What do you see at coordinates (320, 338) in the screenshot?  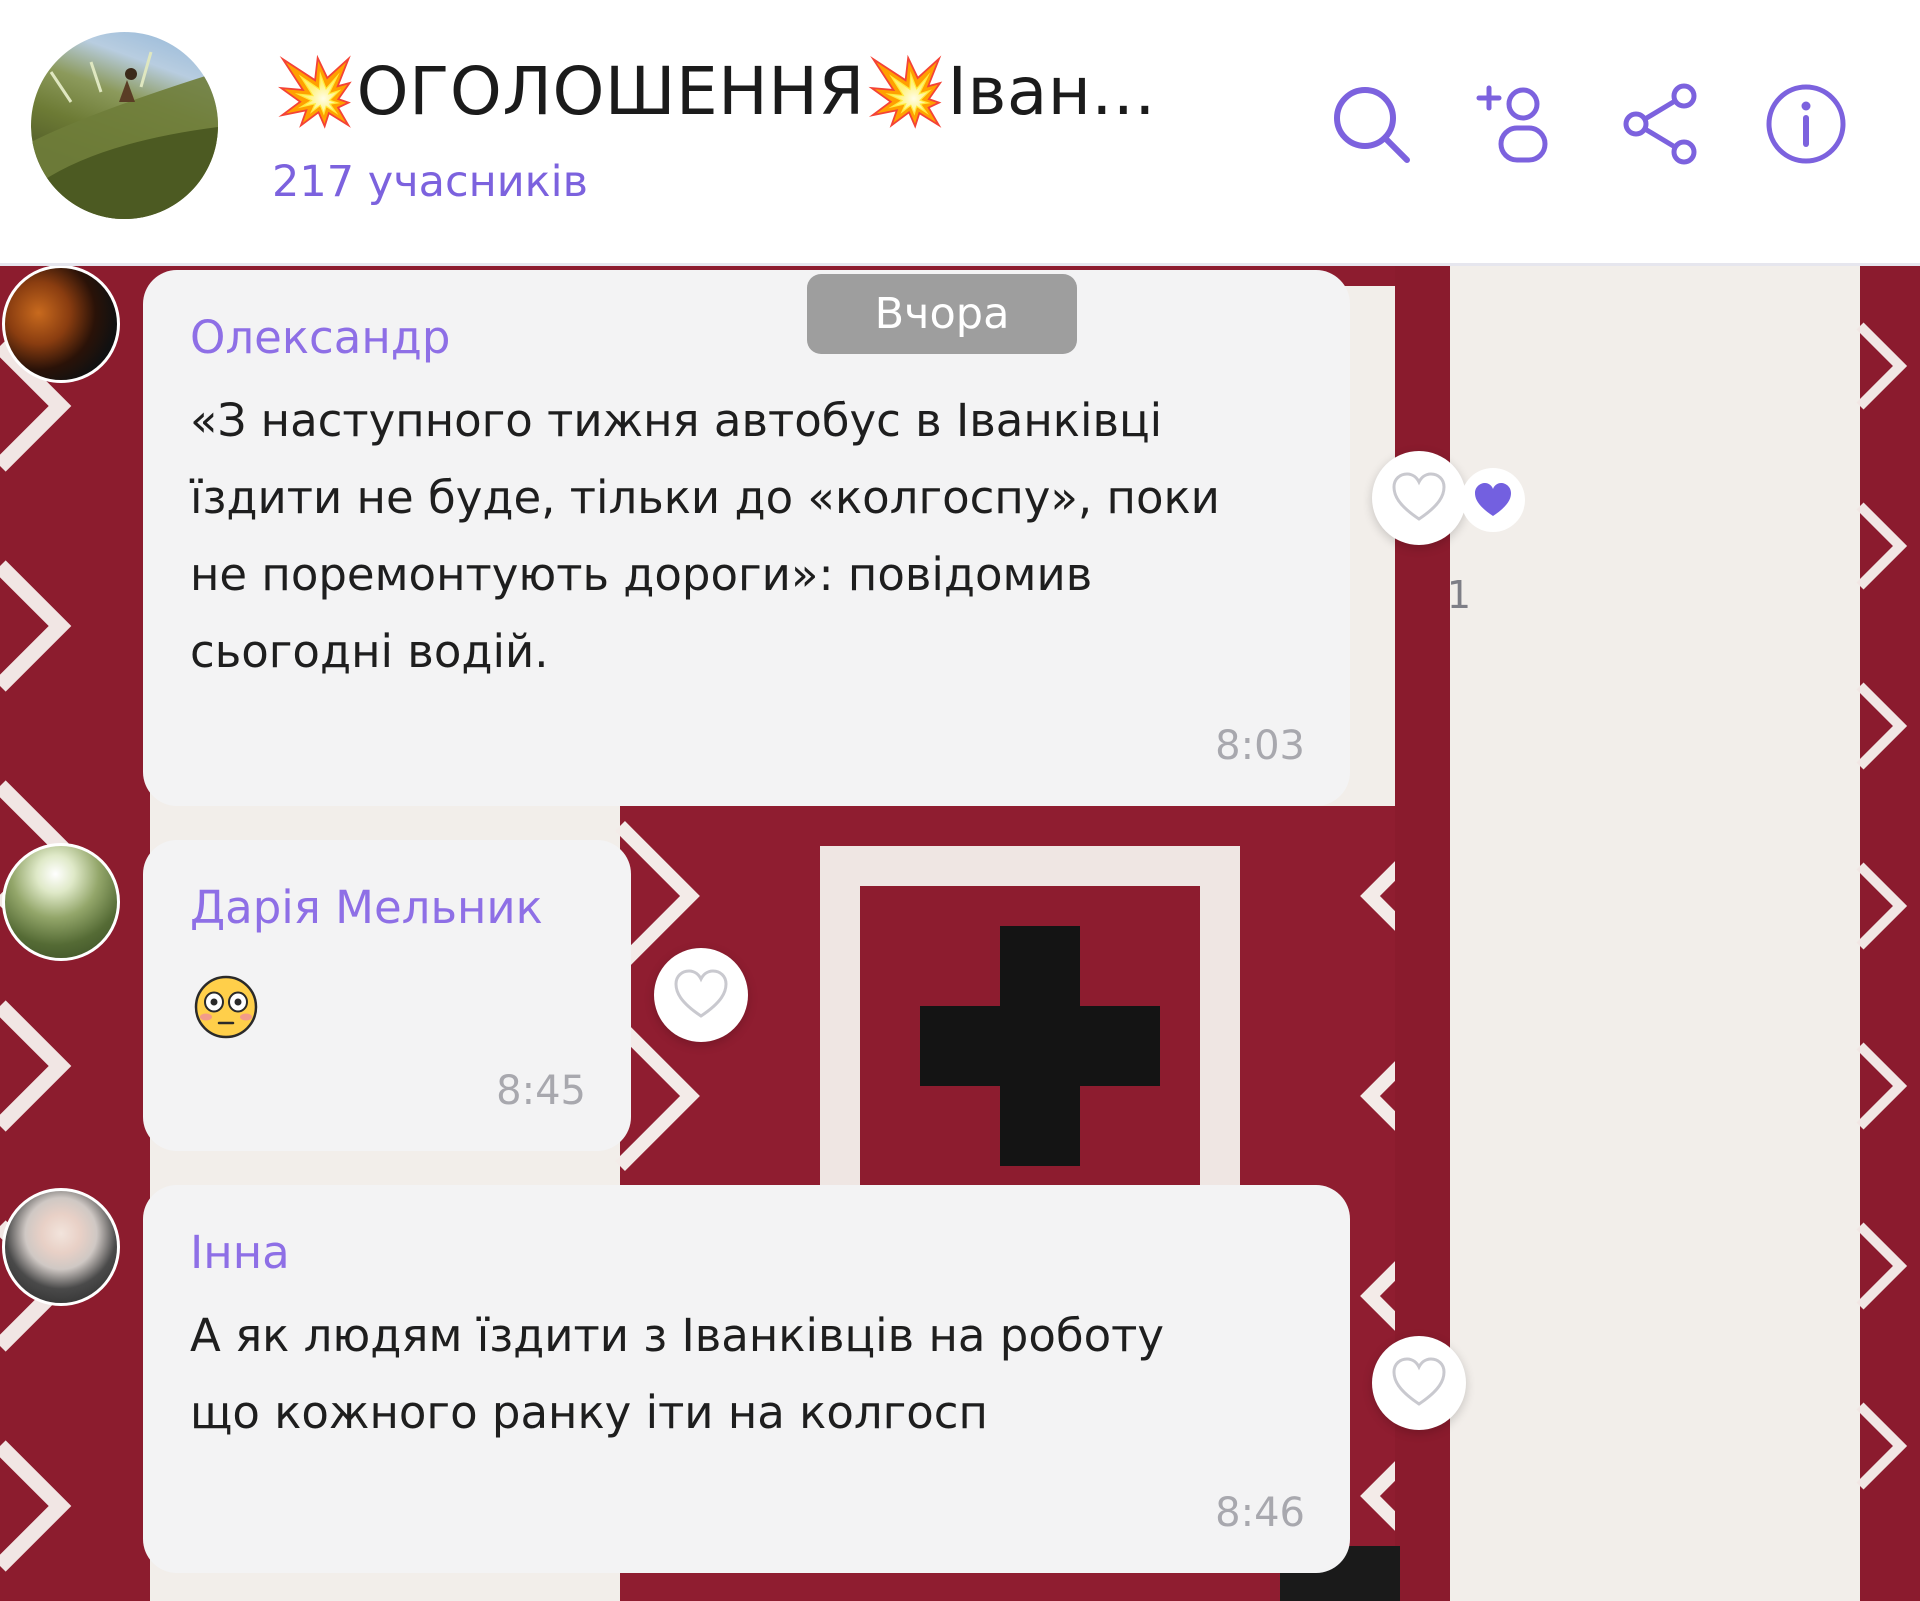 I see `sender-name: Олександр` at bounding box center [320, 338].